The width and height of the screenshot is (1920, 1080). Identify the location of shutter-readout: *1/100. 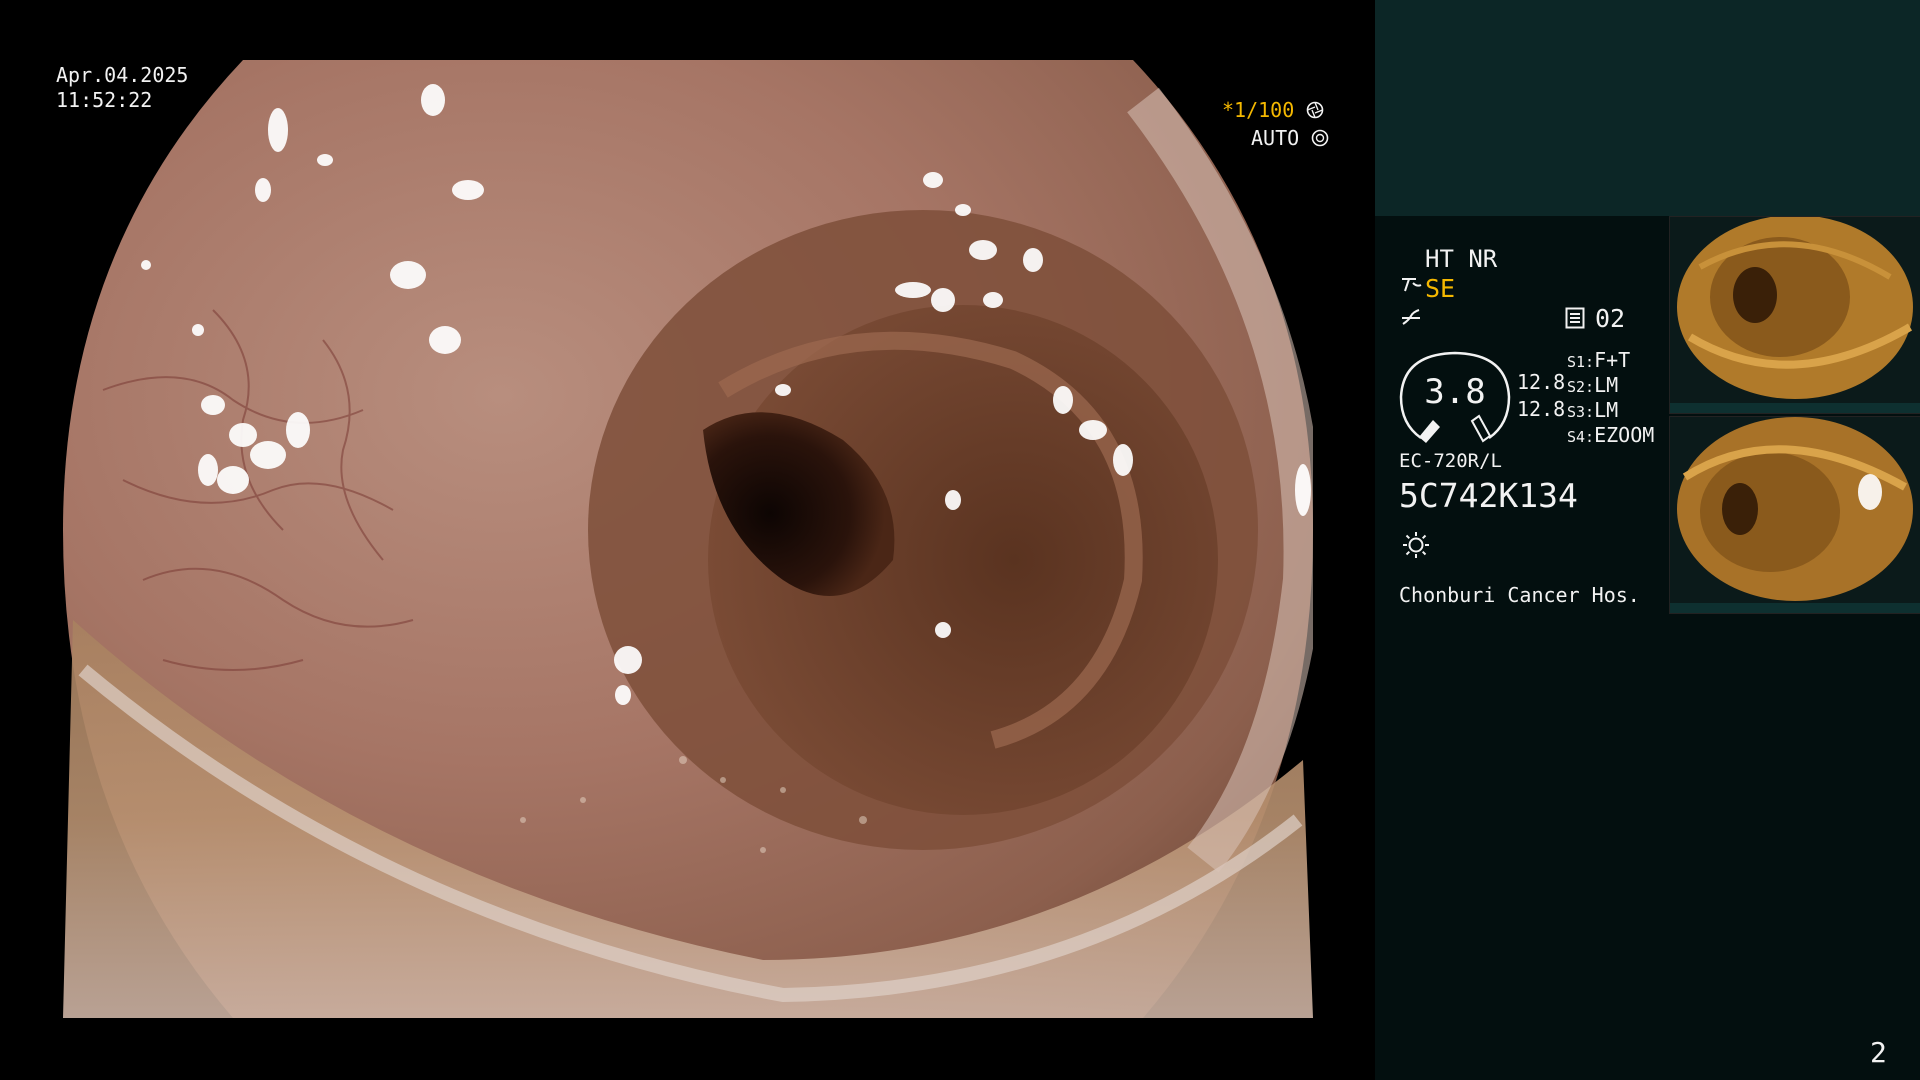
(1273, 111).